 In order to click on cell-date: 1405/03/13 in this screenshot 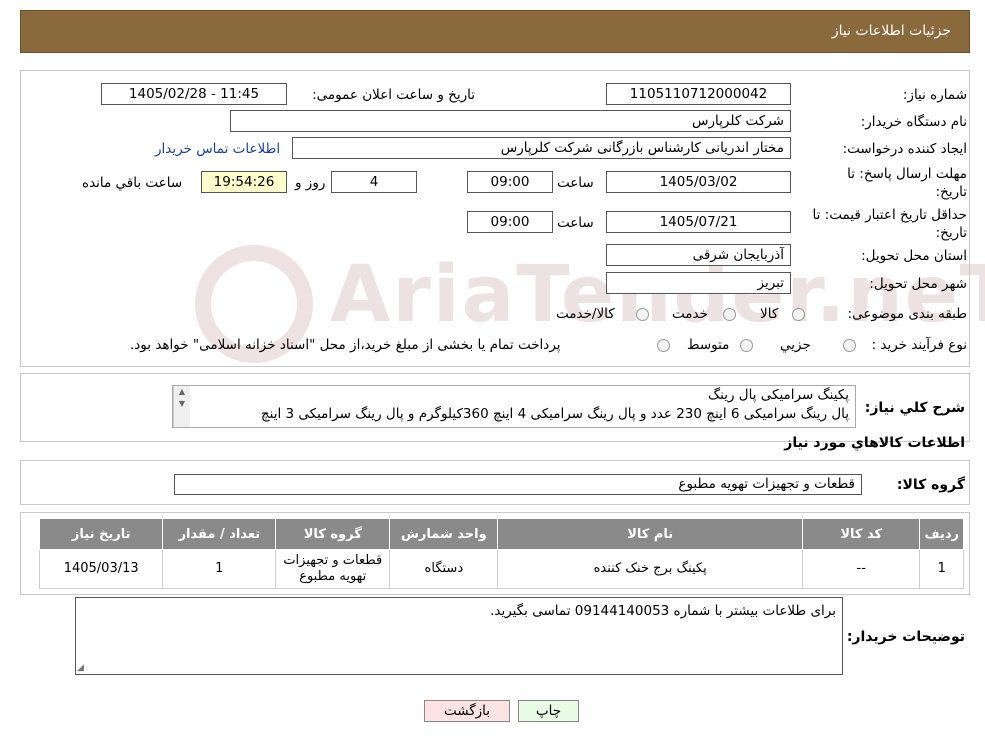, I will do `click(101, 569)`.